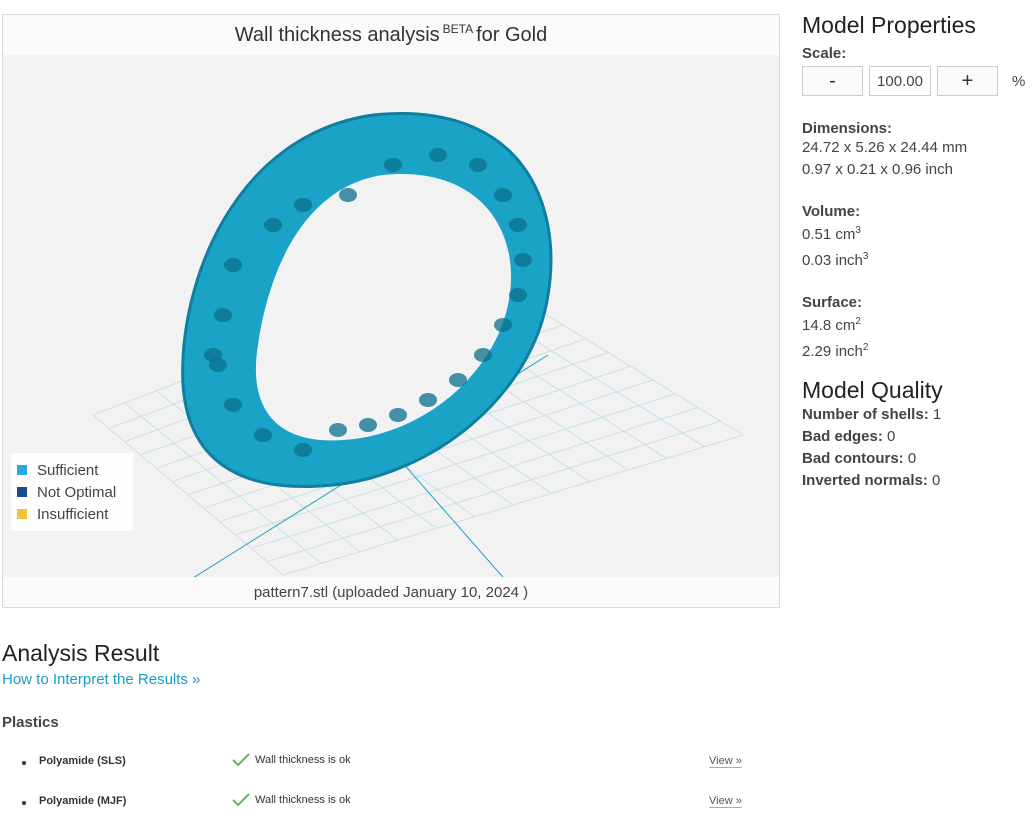  Describe the element at coordinates (918, 350) in the screenshot. I see `surface-inch: 2.29 inch2` at that location.